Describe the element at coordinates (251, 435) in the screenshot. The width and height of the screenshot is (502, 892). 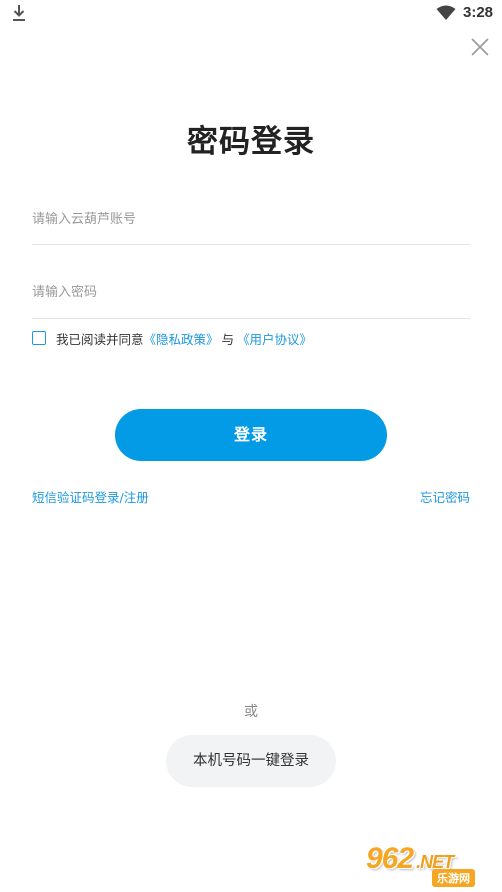
I see `login-button: 登录` at that location.